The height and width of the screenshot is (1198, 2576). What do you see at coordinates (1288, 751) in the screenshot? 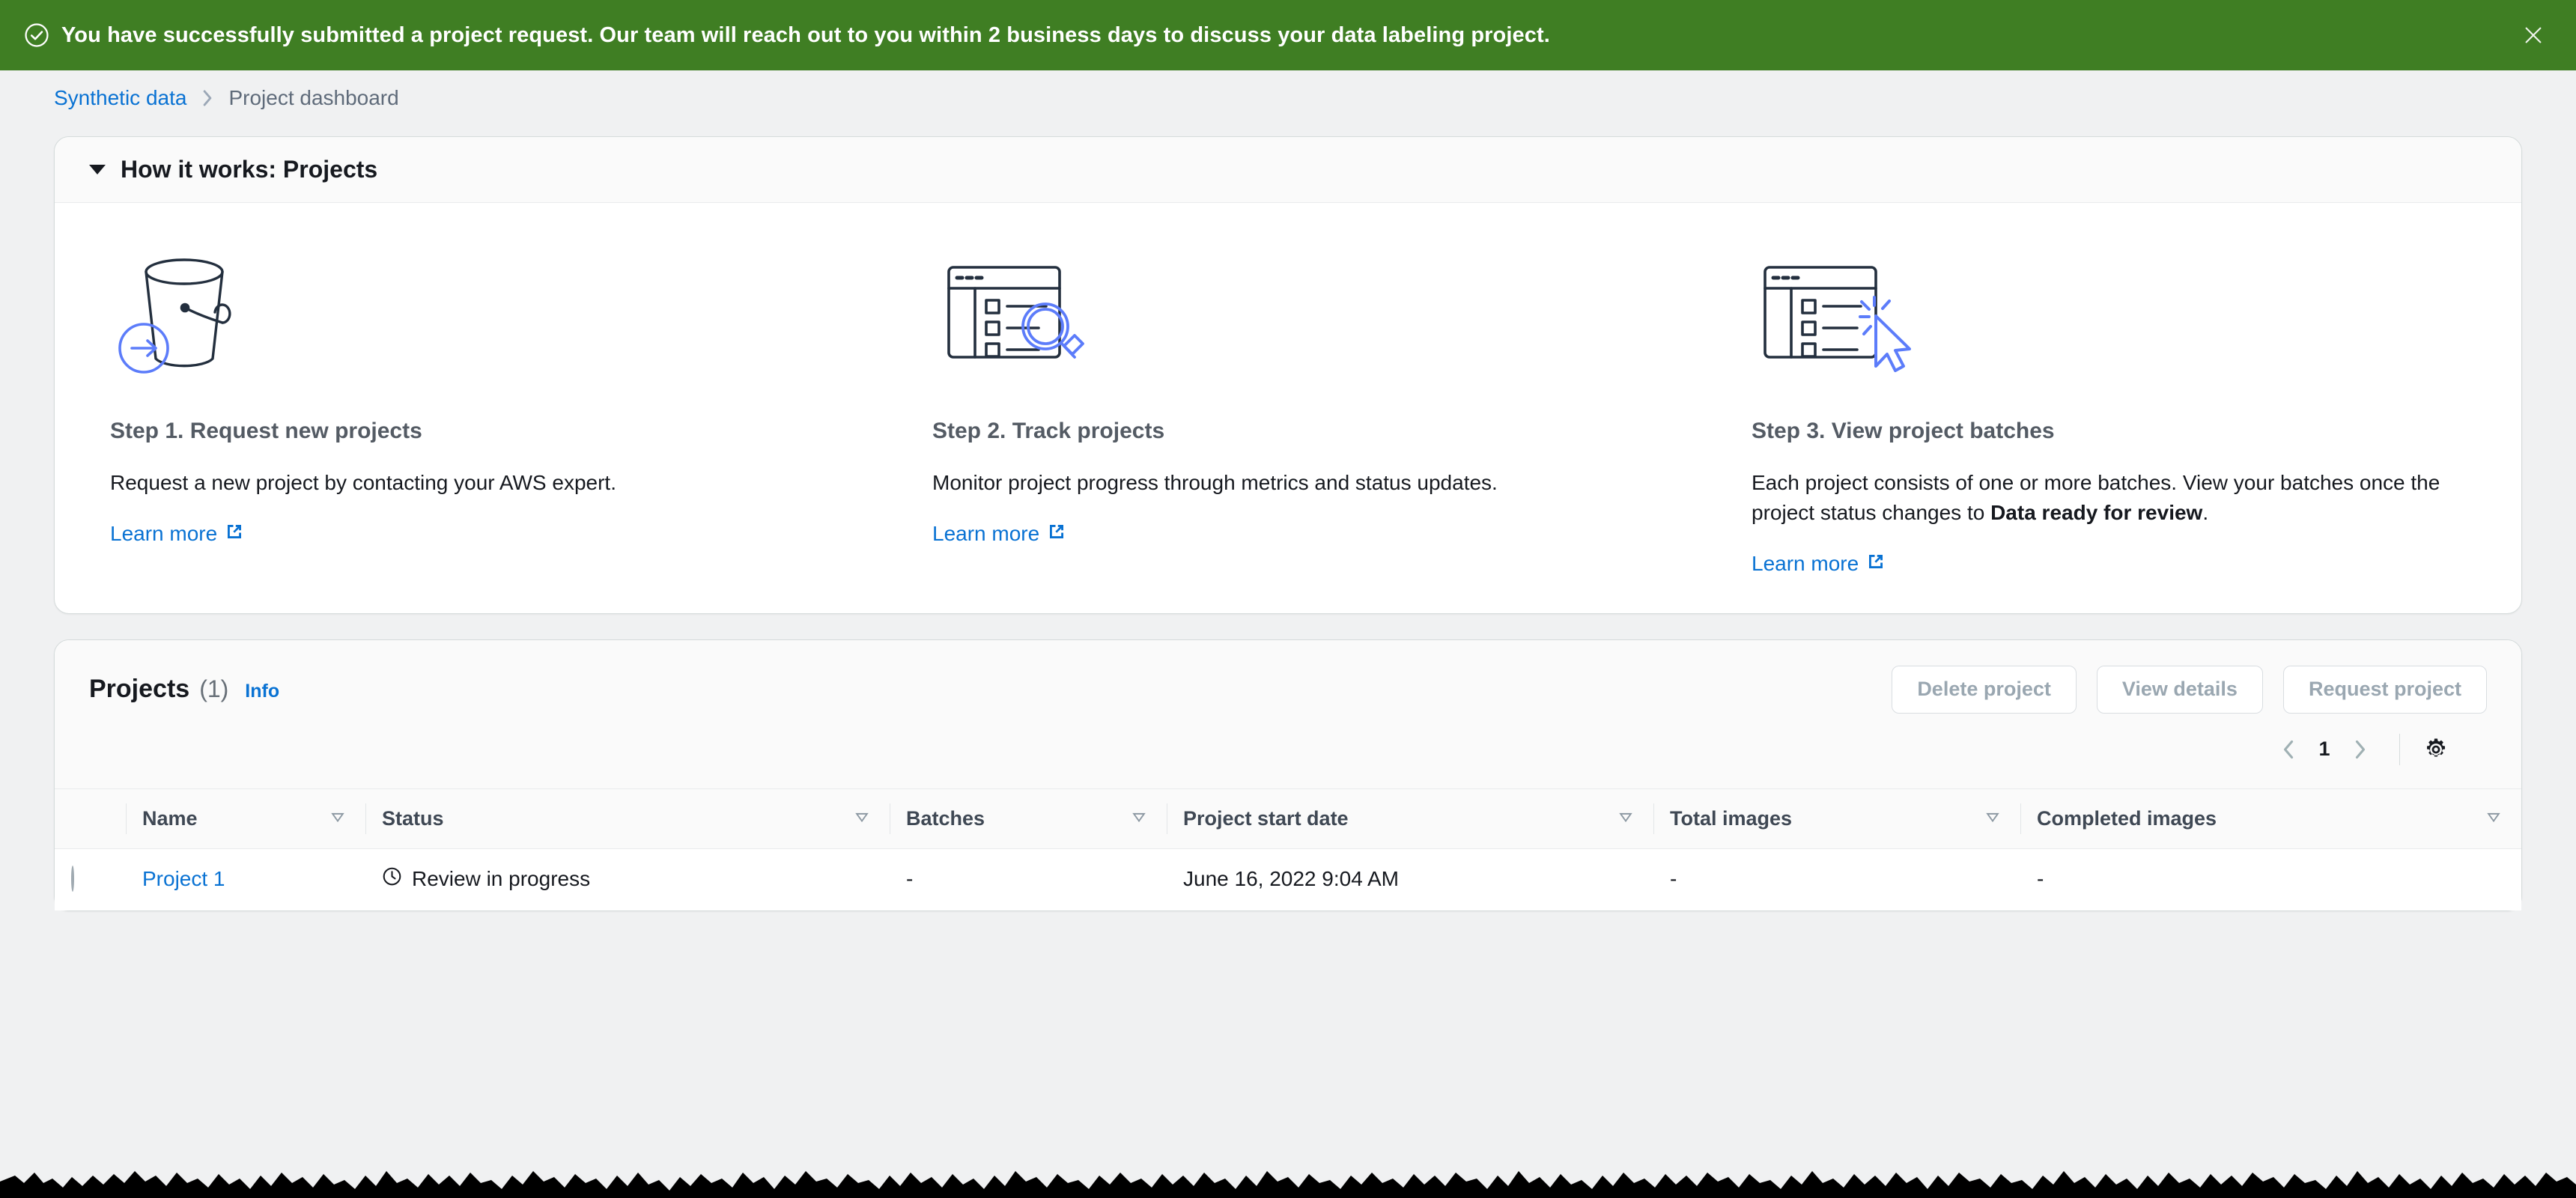
I see `pagination: 1` at bounding box center [1288, 751].